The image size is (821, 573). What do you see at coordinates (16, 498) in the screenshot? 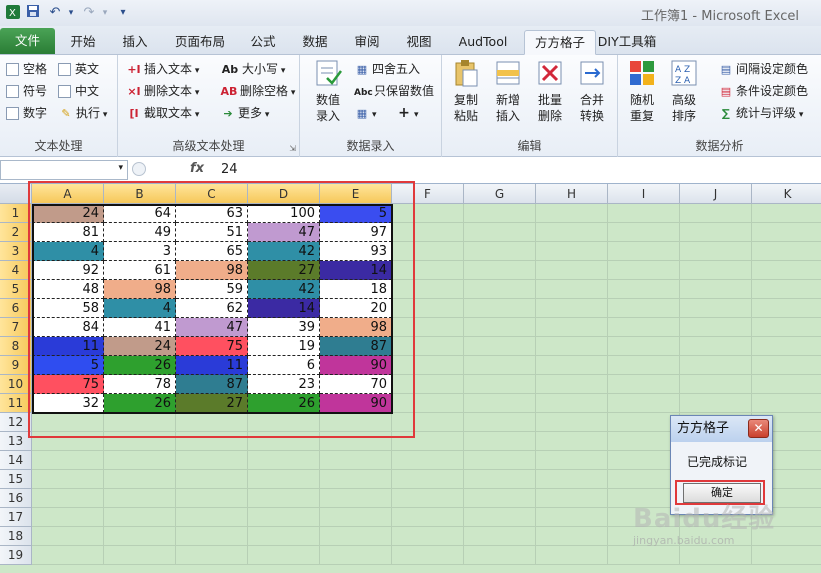
I see `row-header-16: 16` at bounding box center [16, 498].